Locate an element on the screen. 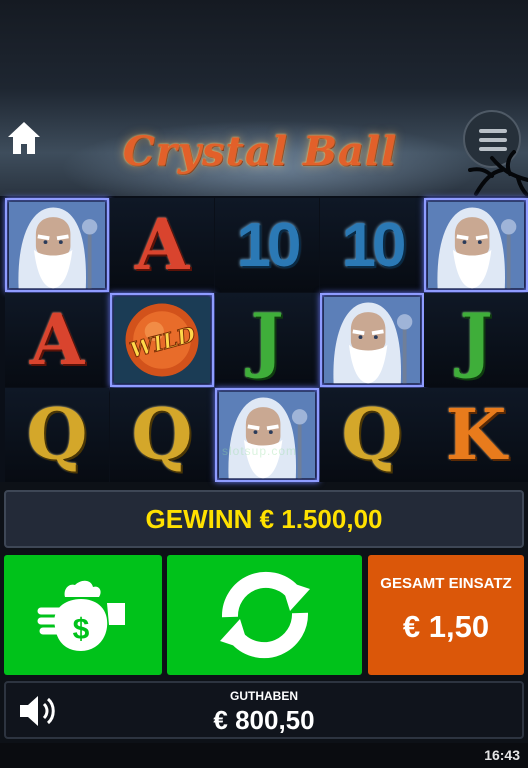 Image resolution: width=528 pixels, height=768 pixels. reel-cell-r1c1 is located at coordinates (57, 245).